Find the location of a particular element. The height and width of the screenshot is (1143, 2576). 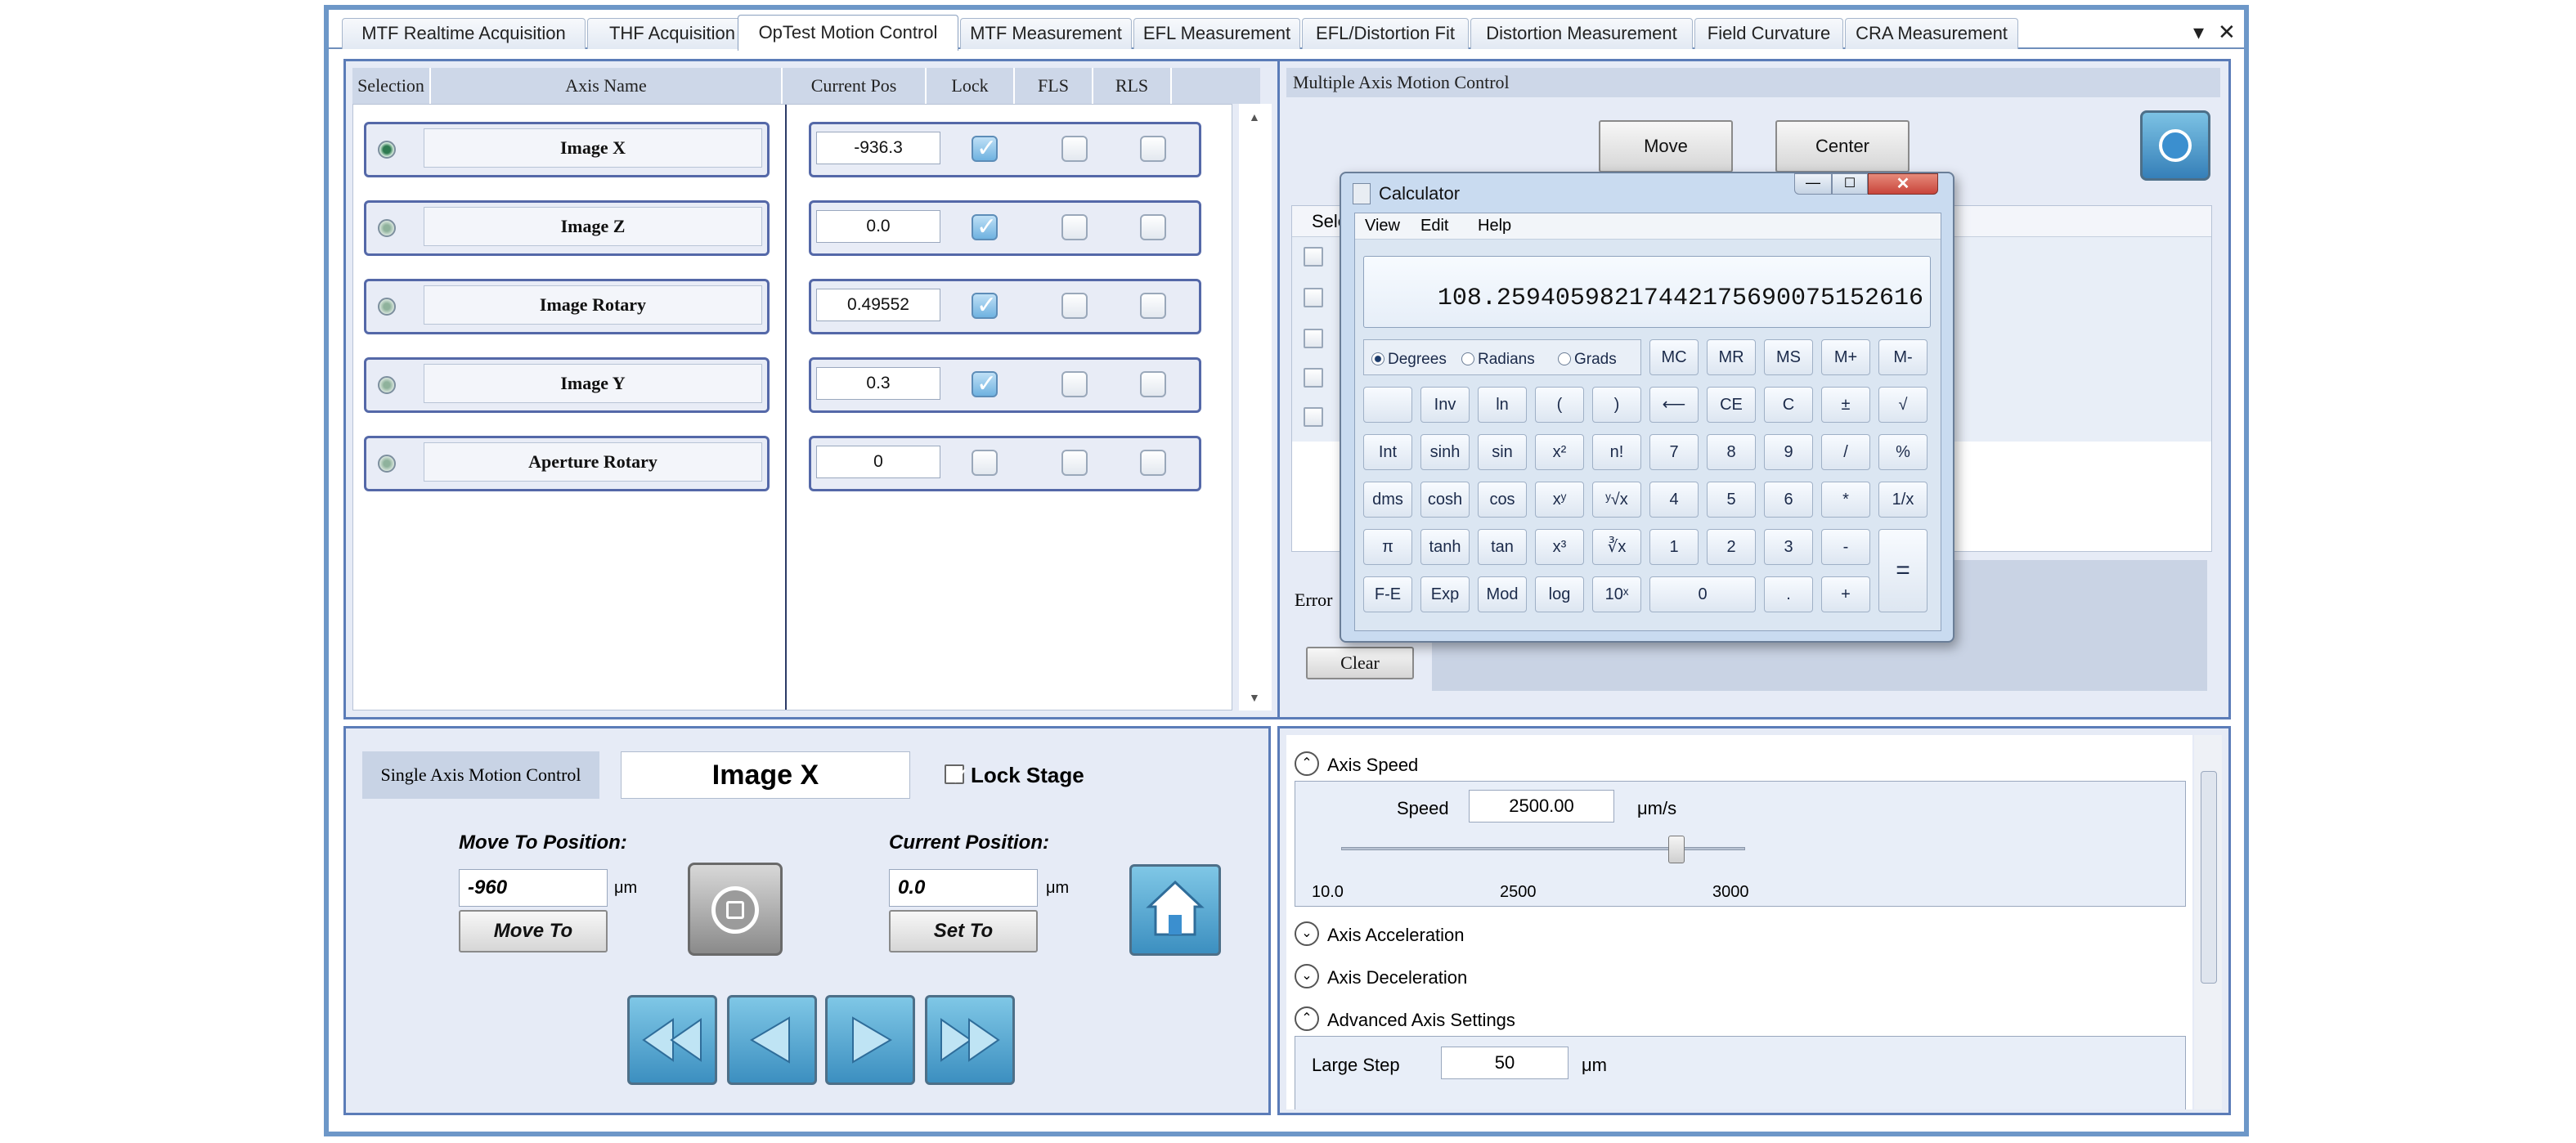

angle-mode-degrees: Degrees is located at coordinates (1409, 360).